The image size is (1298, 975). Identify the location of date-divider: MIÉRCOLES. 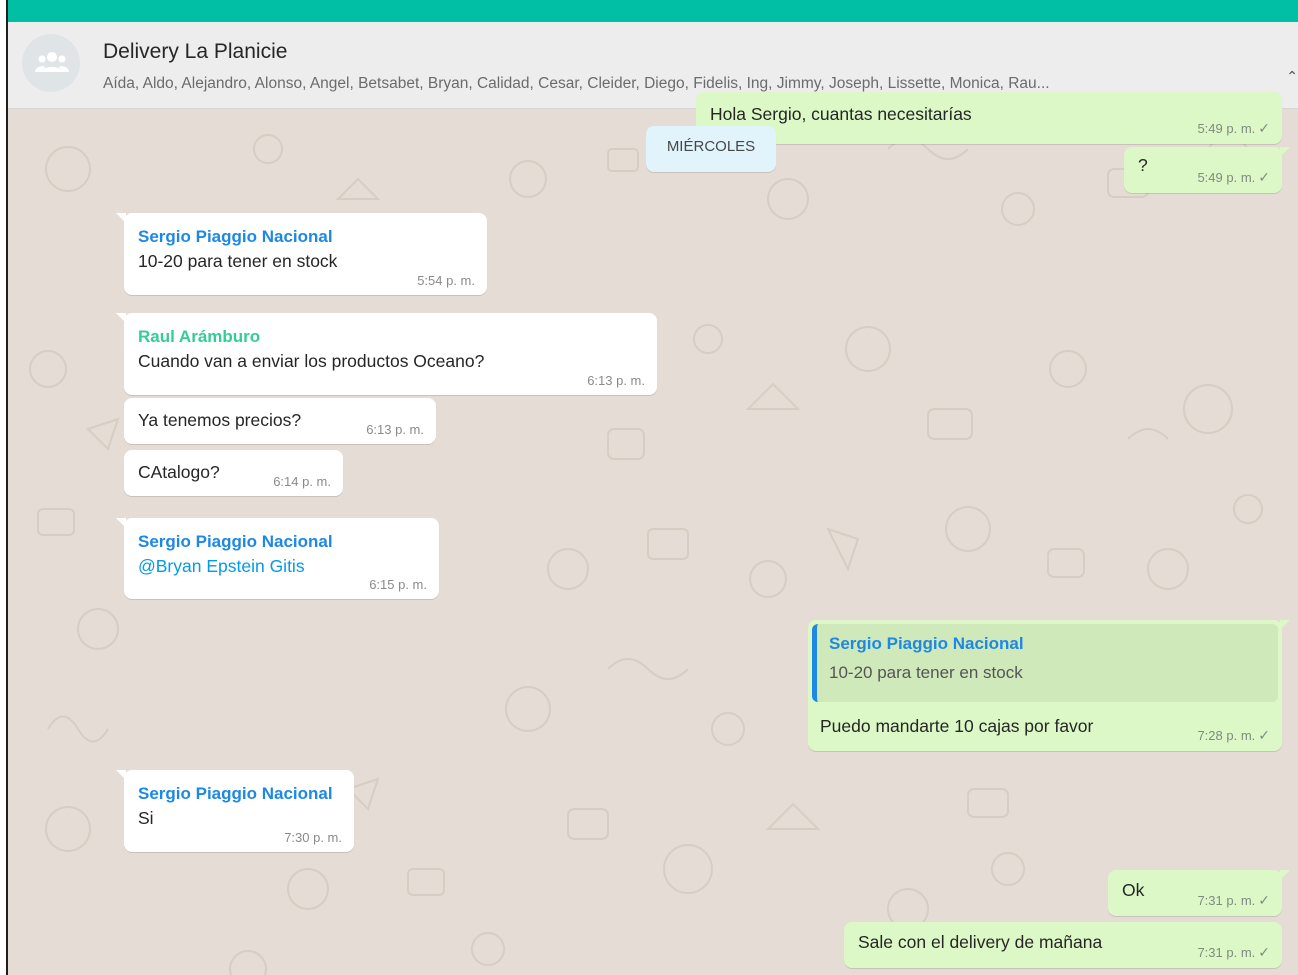
(711, 149).